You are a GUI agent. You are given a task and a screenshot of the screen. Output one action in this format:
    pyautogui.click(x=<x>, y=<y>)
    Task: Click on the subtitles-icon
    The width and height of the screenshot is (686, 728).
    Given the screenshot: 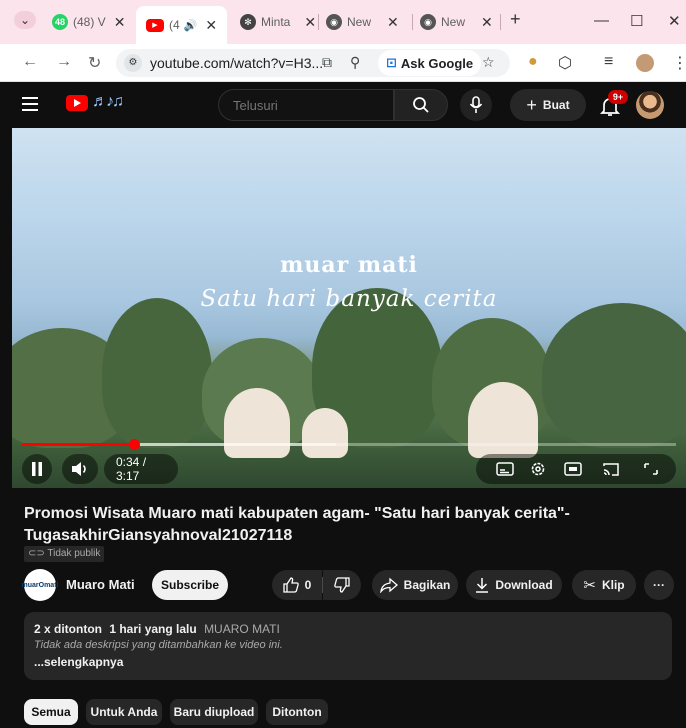 What is the action you would take?
    pyautogui.click(x=505, y=469)
    